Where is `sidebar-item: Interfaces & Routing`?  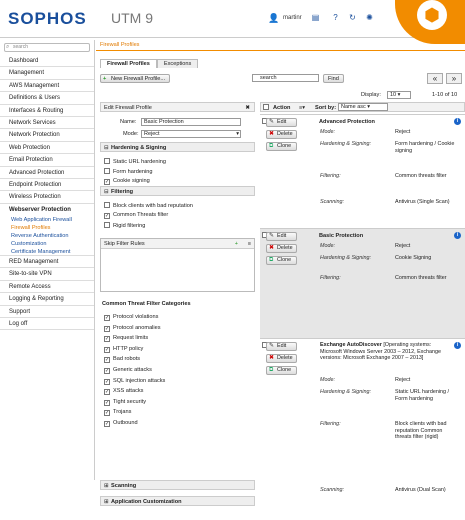
sidebar-item: Interfaces & Routing is located at coordinates (47, 111).